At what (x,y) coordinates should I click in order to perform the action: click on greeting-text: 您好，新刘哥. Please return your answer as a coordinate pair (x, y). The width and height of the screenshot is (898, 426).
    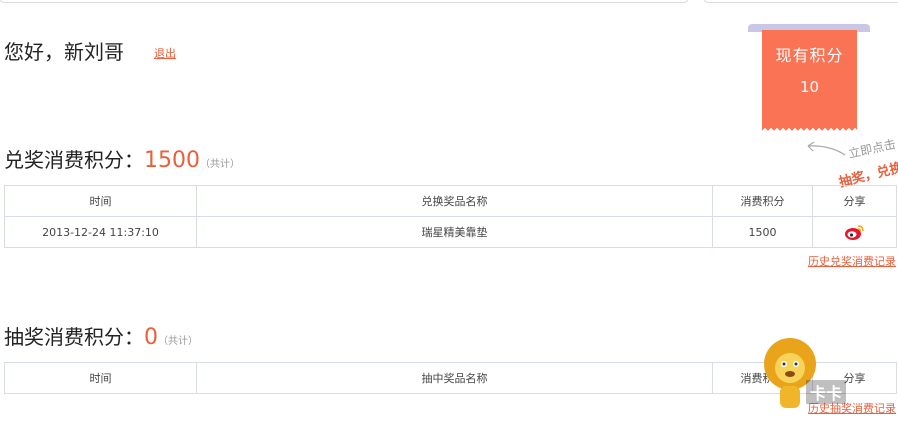
    Looking at the image, I should click on (64, 52).